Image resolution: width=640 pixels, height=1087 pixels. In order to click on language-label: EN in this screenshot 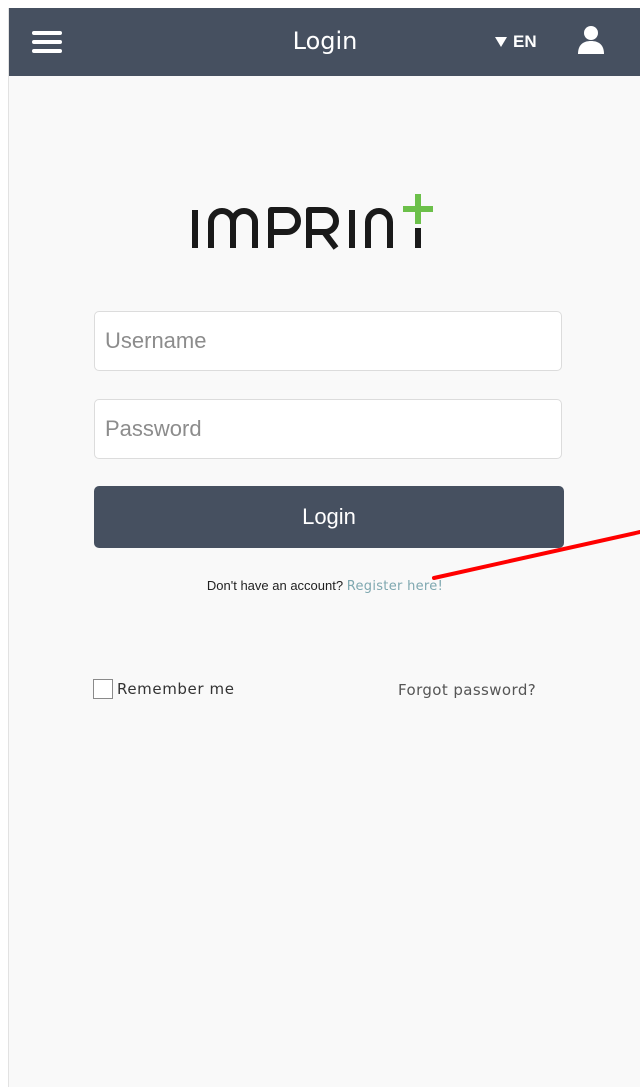, I will do `click(525, 41)`.